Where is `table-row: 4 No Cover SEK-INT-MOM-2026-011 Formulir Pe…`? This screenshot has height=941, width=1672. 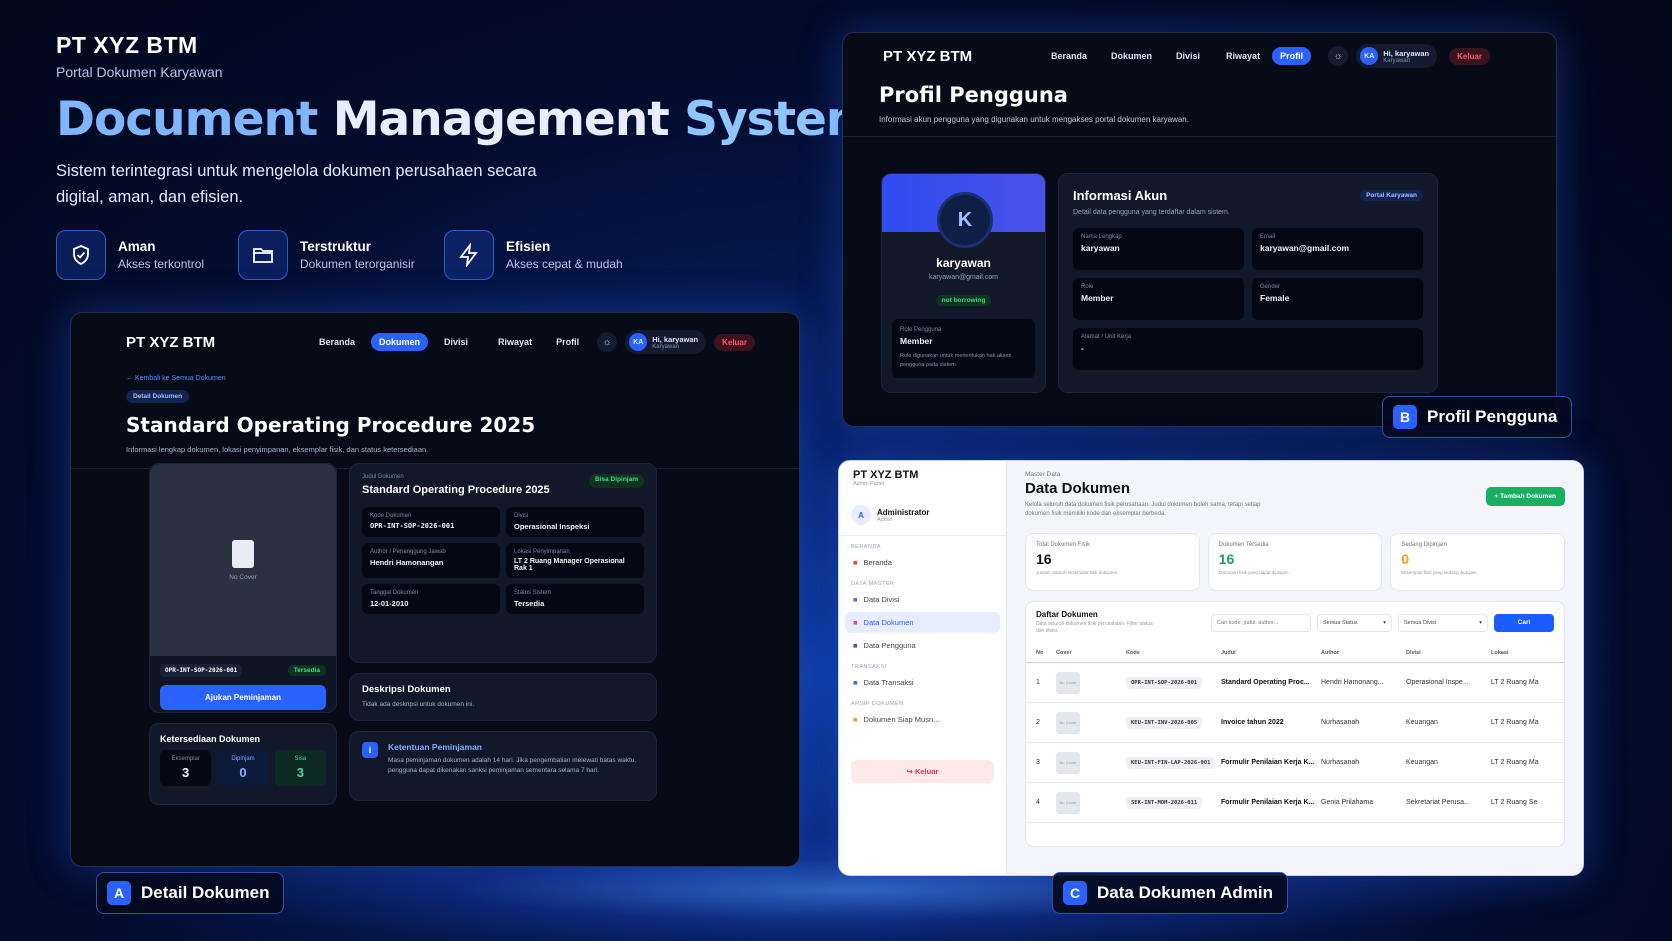 table-row: 4 No Cover SEK-INT-MOM-2026-011 Formulir Pe… is located at coordinates (1295, 803).